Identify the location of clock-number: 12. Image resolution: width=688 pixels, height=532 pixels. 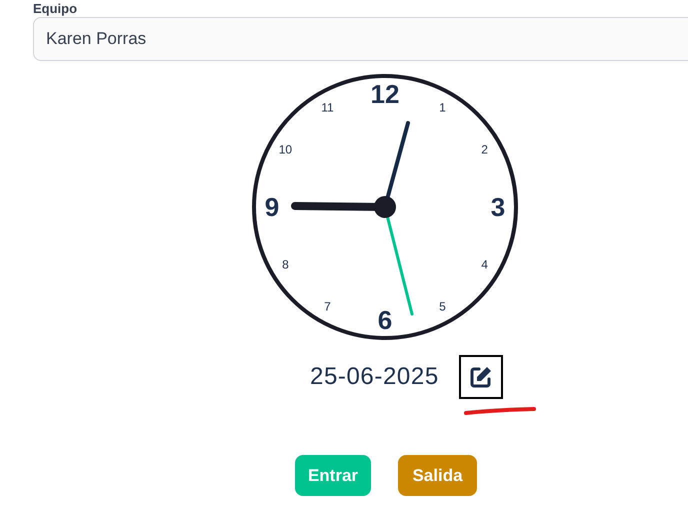
(385, 94).